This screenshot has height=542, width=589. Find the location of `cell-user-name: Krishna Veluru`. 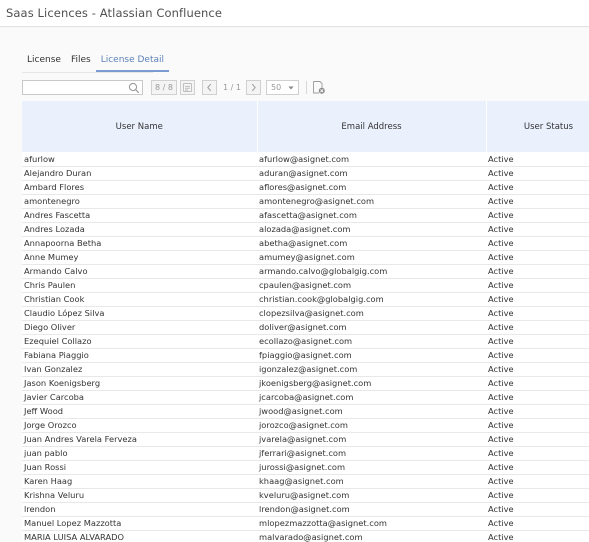

cell-user-name: Krishna Veluru is located at coordinates (139, 495).